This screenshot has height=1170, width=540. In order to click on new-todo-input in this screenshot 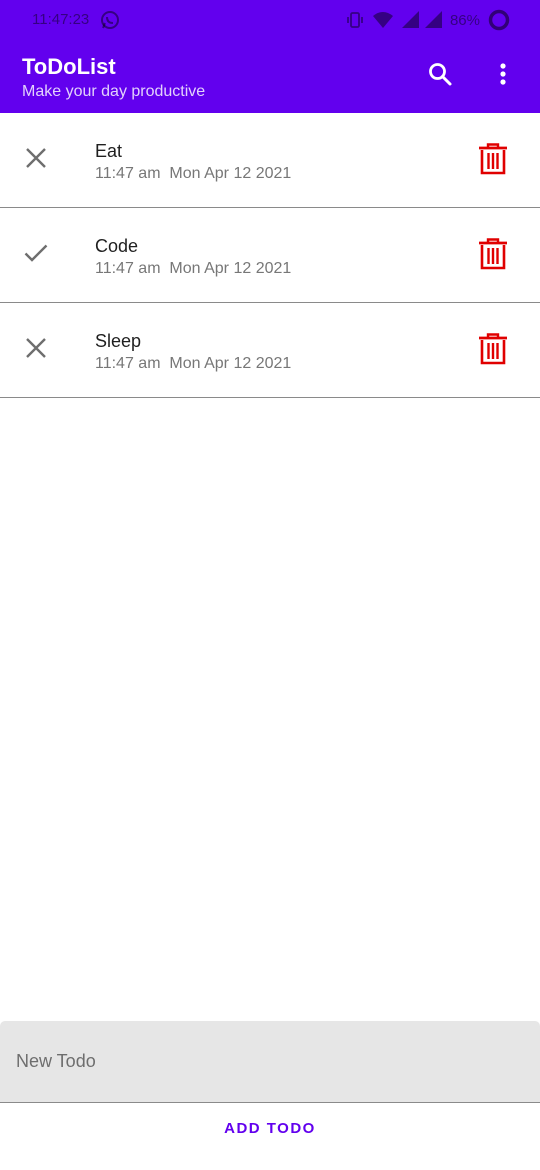, I will do `click(270, 1061)`.